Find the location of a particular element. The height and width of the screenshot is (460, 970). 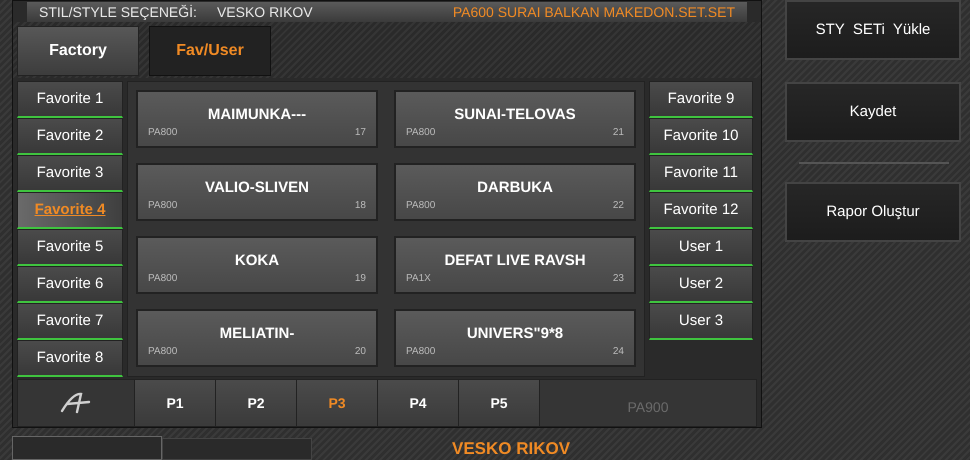

action-button: Rapor Oluştur is located at coordinates (873, 212).